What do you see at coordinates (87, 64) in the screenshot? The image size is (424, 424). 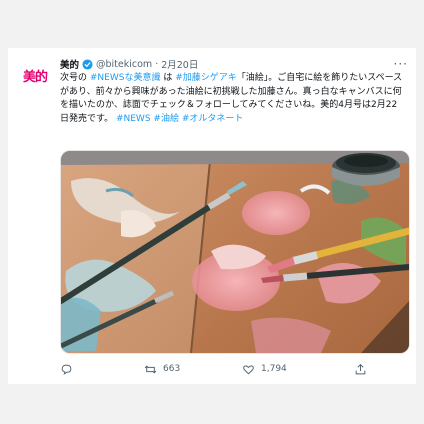 I see `verified-badge-icon` at bounding box center [87, 64].